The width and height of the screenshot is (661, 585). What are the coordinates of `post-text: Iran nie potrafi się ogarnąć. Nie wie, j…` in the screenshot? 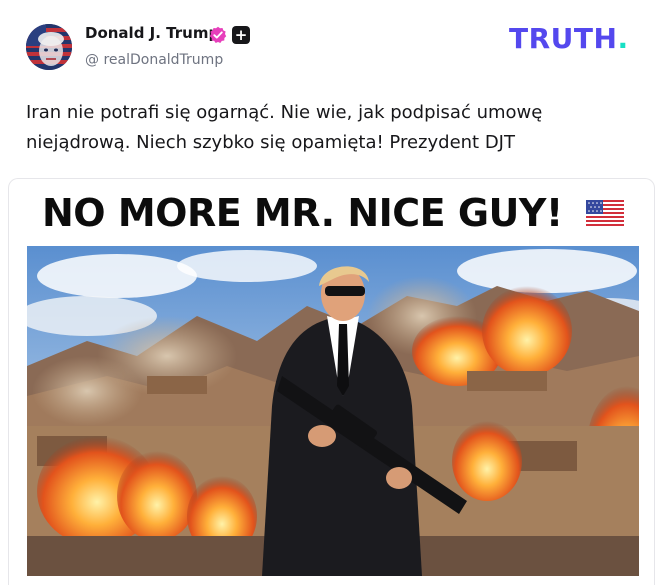 It's located at (284, 127).